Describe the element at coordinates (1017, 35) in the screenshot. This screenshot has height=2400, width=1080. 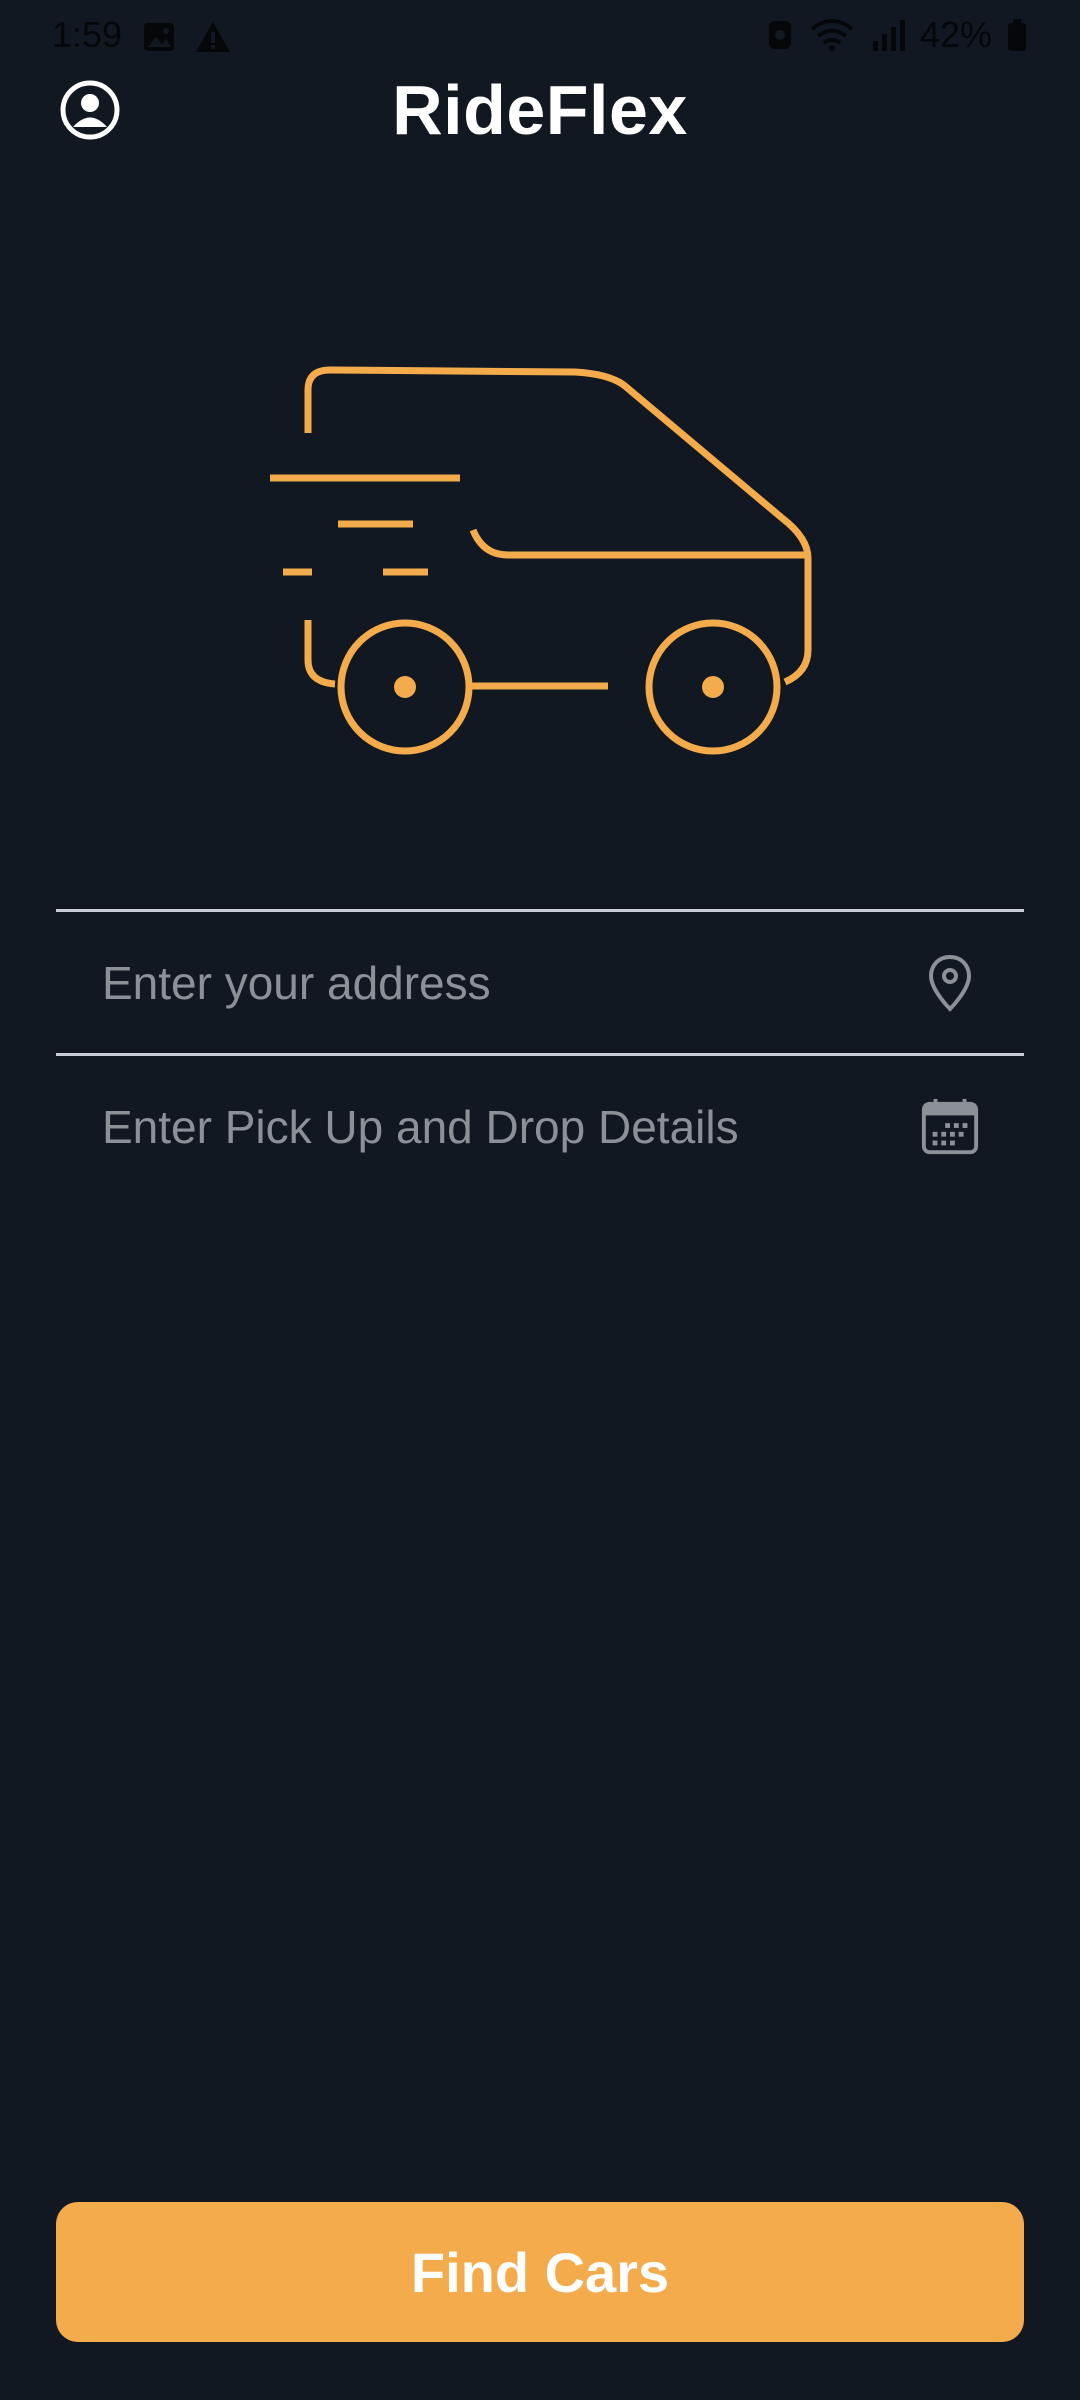
I see `battery-icon` at that location.